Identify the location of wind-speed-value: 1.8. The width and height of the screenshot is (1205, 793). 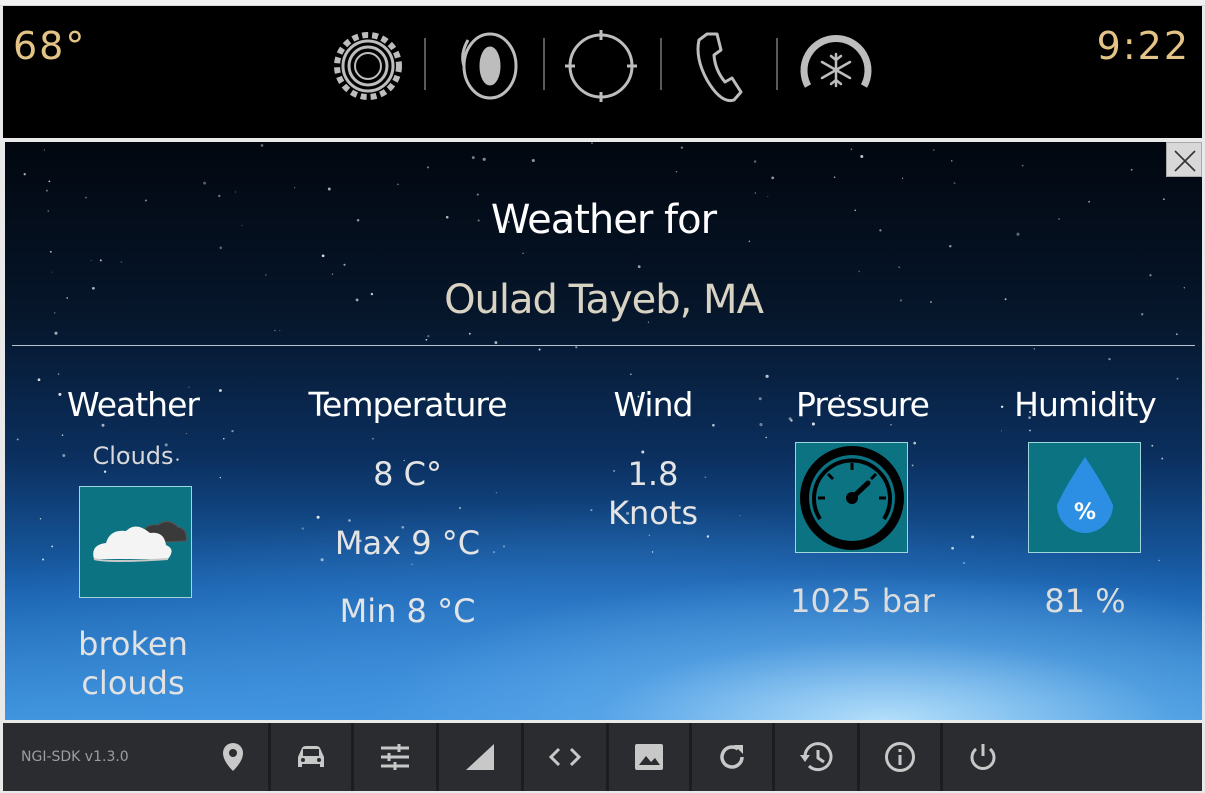
(653, 474).